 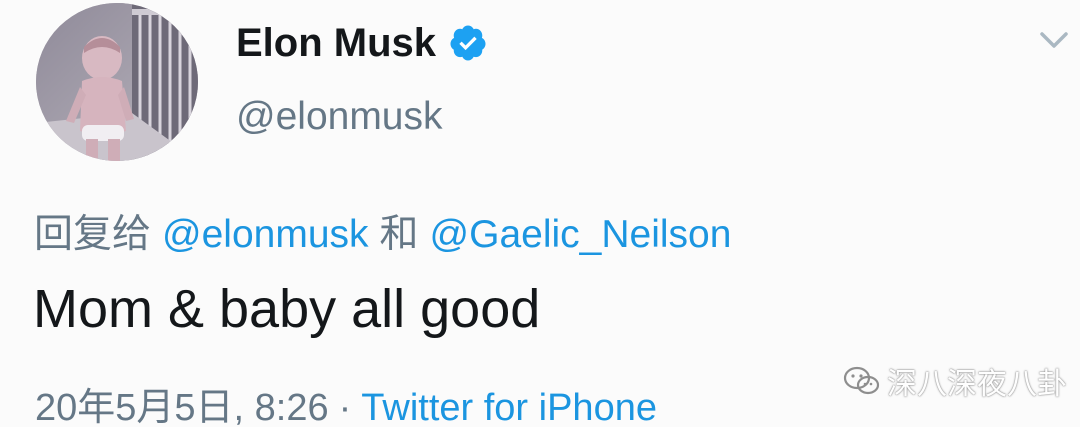 I want to click on display-name: Elon Musk, so click(x=336, y=43).